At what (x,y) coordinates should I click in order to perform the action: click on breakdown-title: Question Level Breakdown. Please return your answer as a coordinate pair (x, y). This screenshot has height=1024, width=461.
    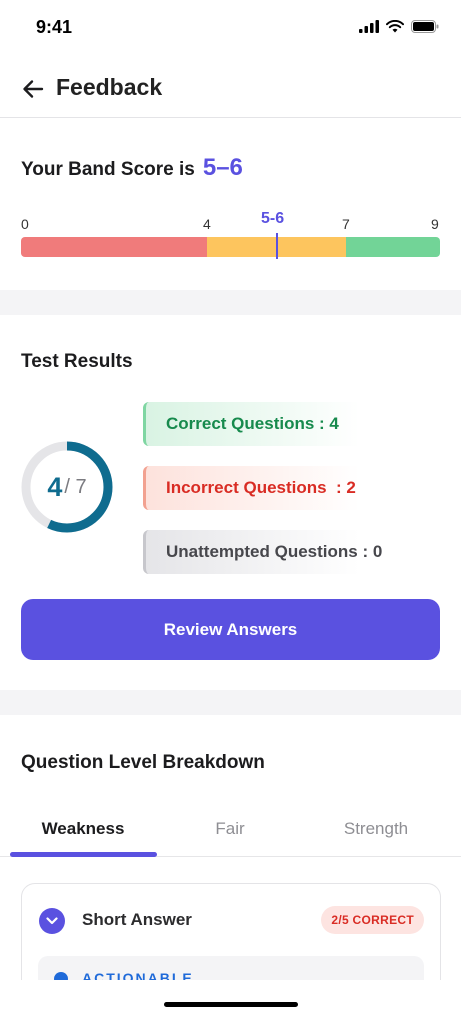
    Looking at the image, I should click on (143, 762).